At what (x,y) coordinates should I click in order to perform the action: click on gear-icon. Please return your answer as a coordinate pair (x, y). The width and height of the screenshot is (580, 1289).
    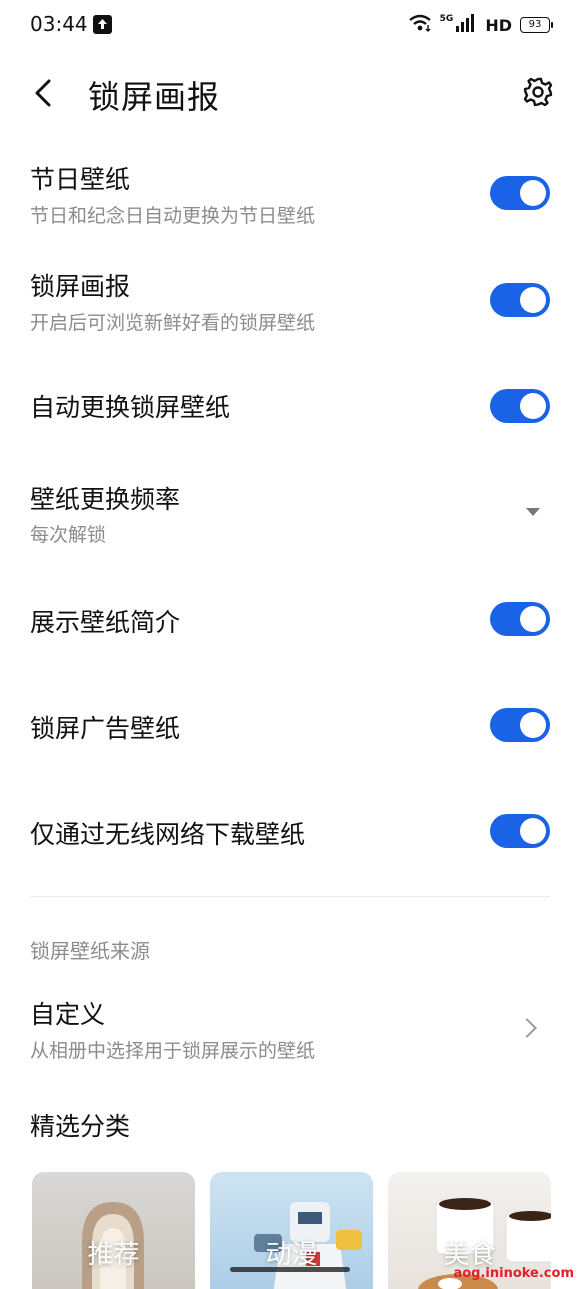
    Looking at the image, I should click on (538, 94).